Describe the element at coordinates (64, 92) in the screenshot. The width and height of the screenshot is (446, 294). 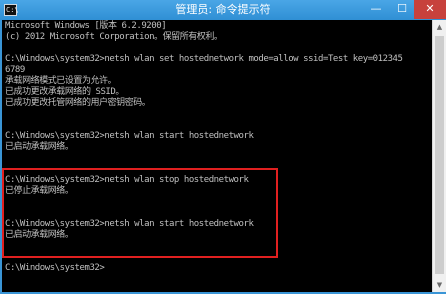
I see `console-line: 已成功更改承载网络的 SSID。` at that location.